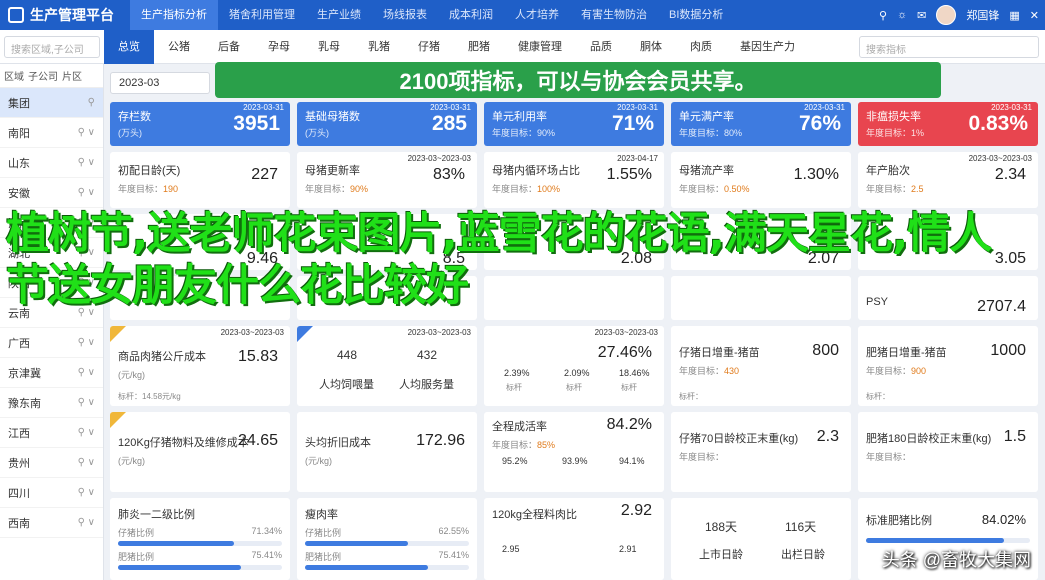 This screenshot has height=580, width=1045. Describe the element at coordinates (982, 15) in the screenshot. I see `user-name: 郑国锋` at that location.